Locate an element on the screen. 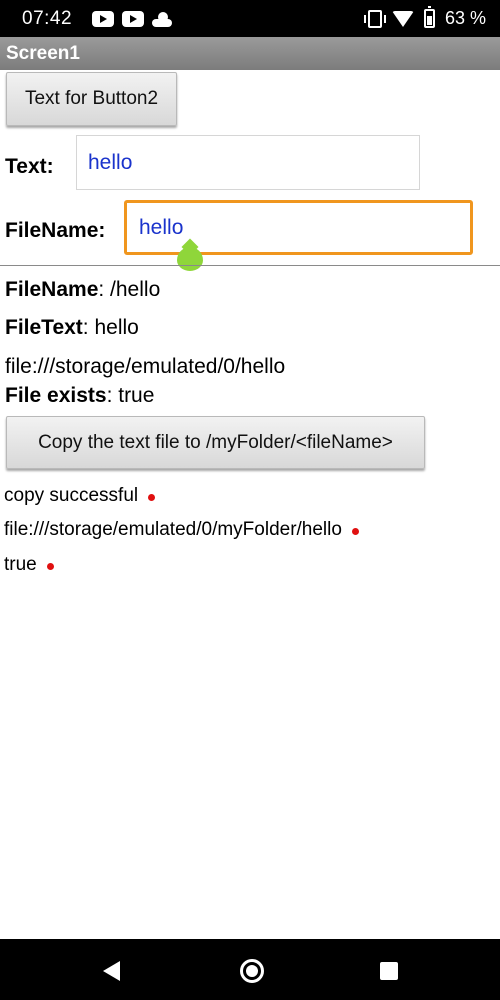 The image size is (500, 1000). notification-icons is located at coordinates (132, 18).